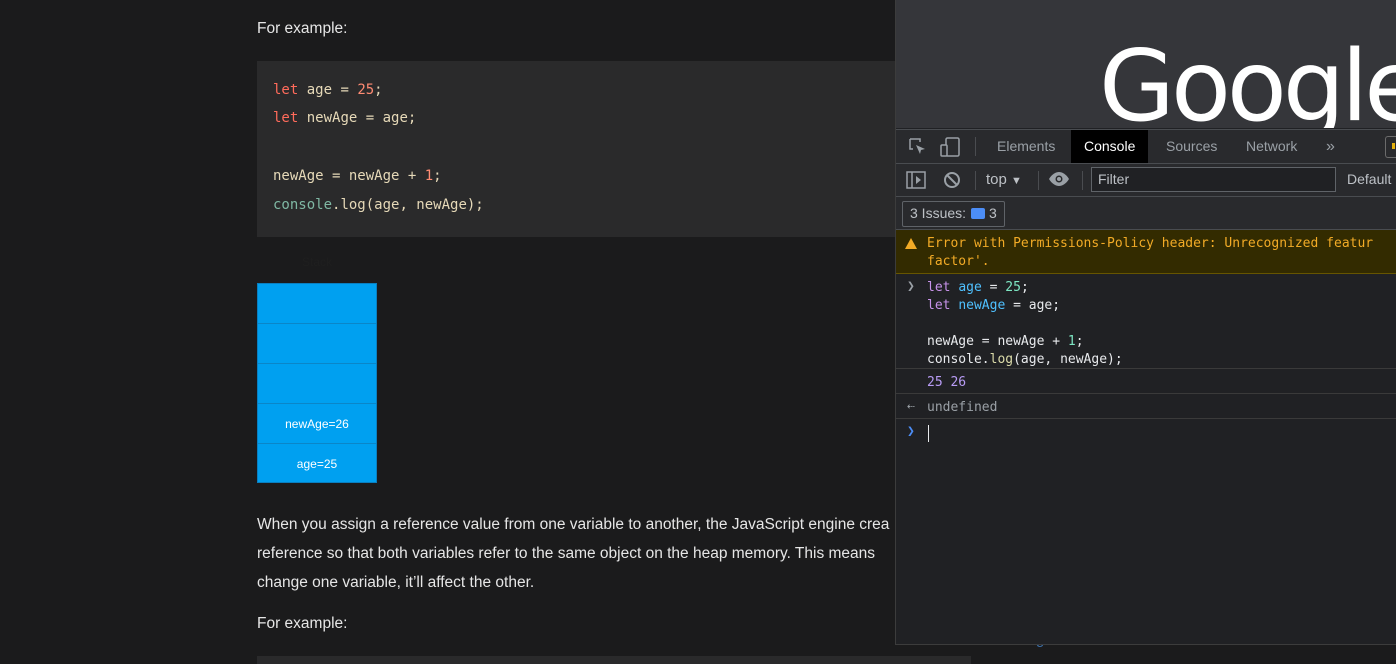 The image size is (1396, 664). I want to click on inspect-element-icon, so click(918, 149).